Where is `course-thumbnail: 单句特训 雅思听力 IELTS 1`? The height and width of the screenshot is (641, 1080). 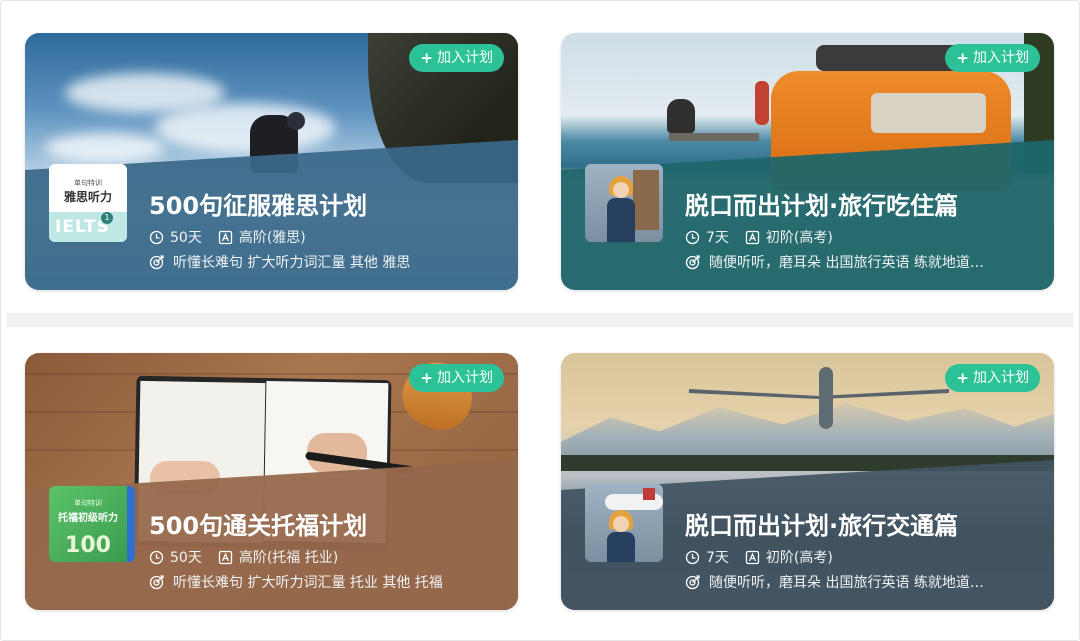 course-thumbnail: 单句特训 雅思听力 IELTS 1 is located at coordinates (88, 203).